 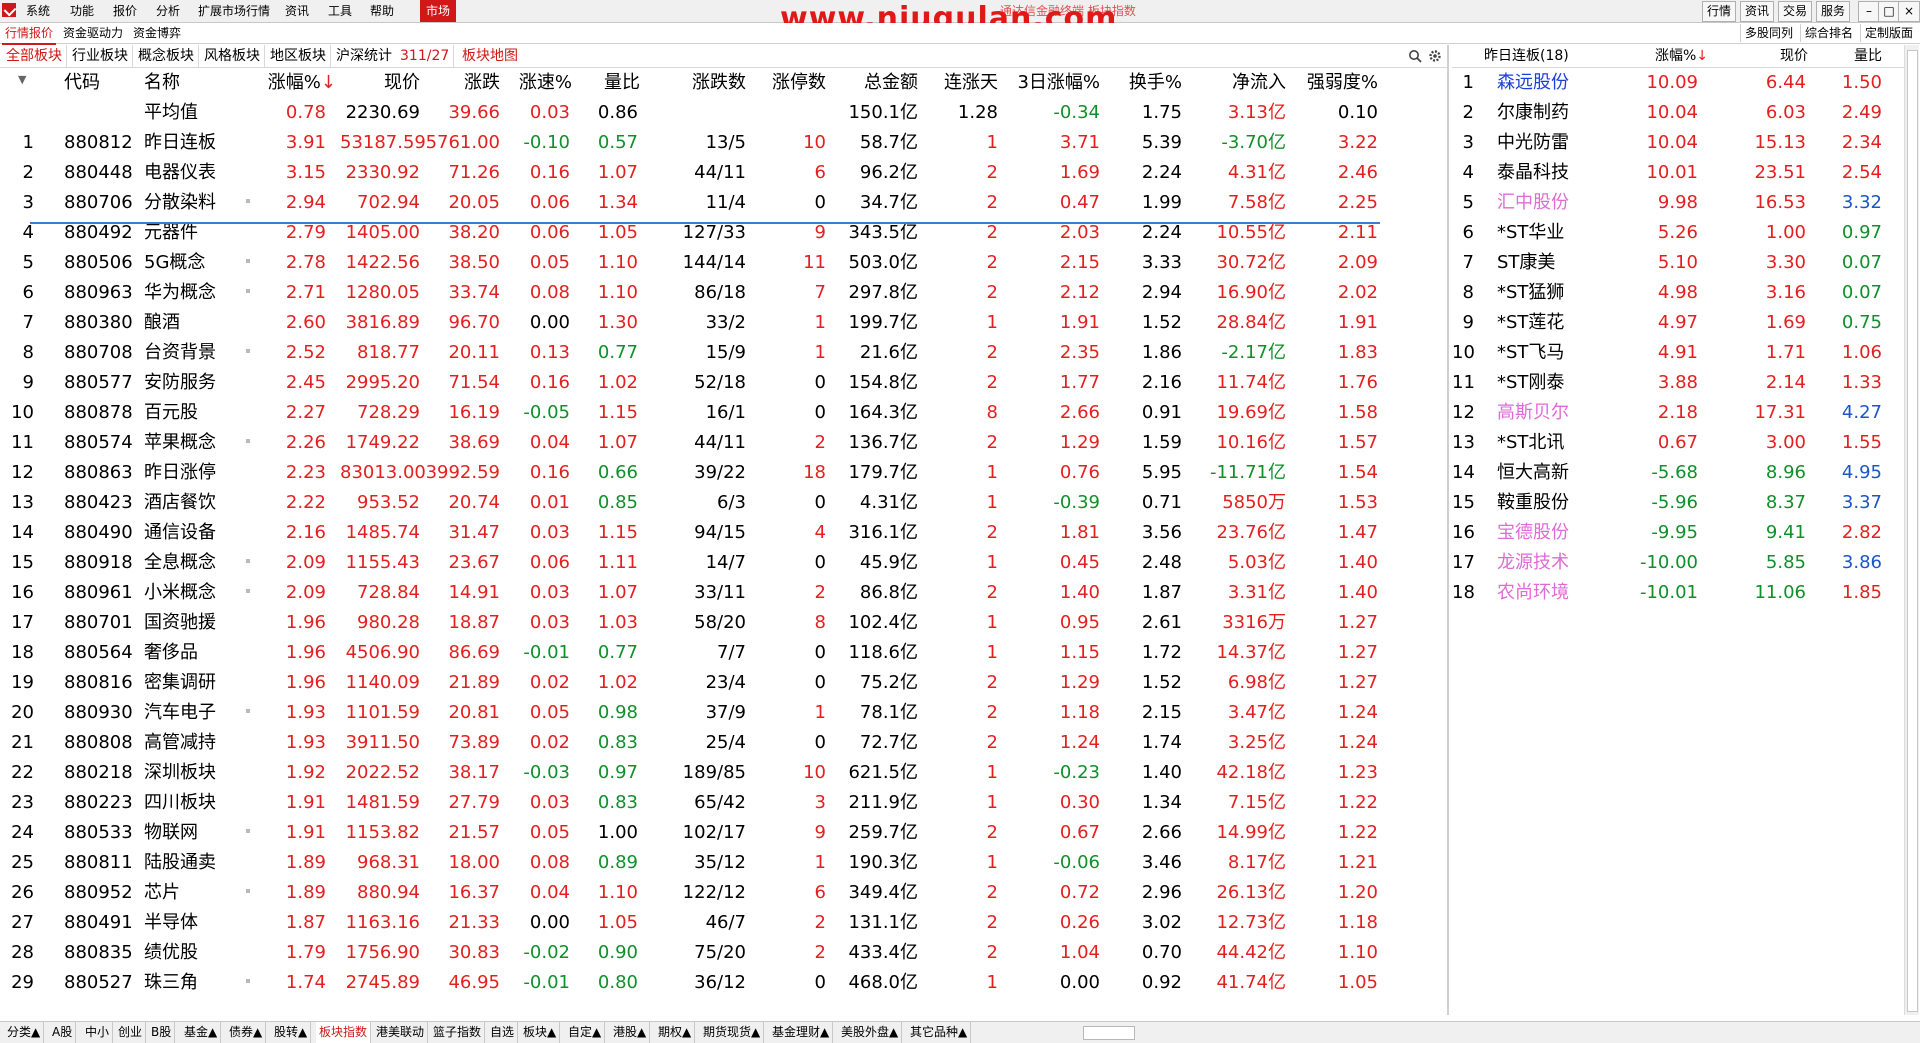 I want to click on tab-quote-list: 行情报价, so click(x=29, y=34).